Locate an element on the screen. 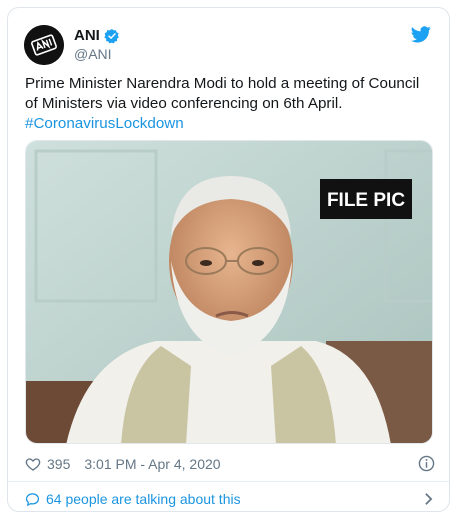 This screenshot has width=460, height=525. talking-count-label: 64 people are talking about this is located at coordinates (143, 499).